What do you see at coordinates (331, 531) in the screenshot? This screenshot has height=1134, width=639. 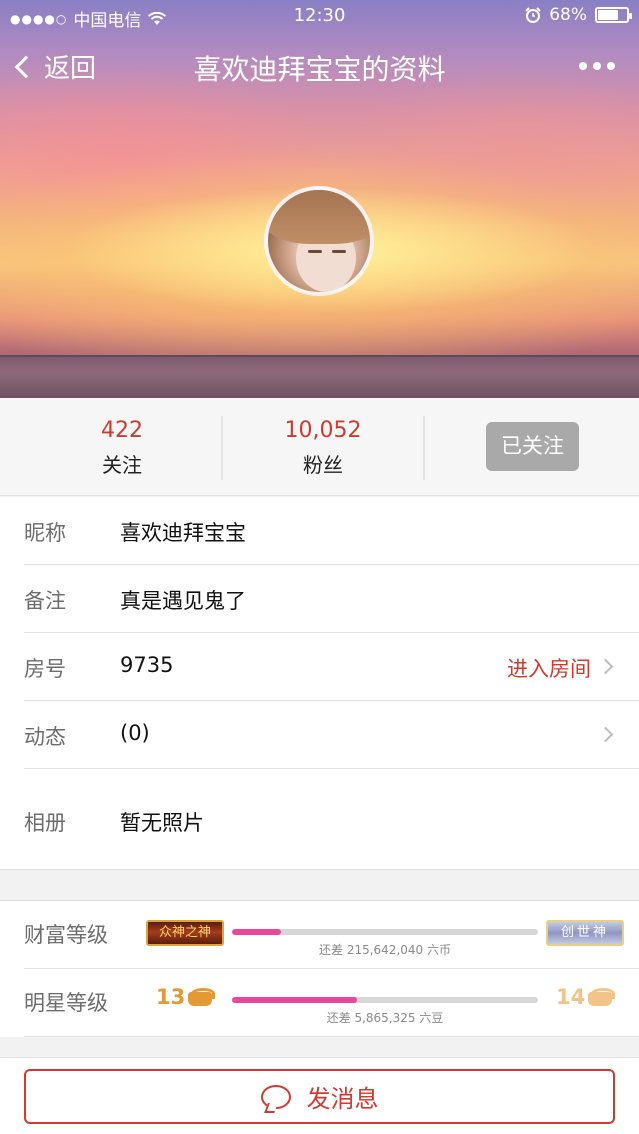 I see `nickname-row: 昵称 喜欢迪拜宝宝` at bounding box center [331, 531].